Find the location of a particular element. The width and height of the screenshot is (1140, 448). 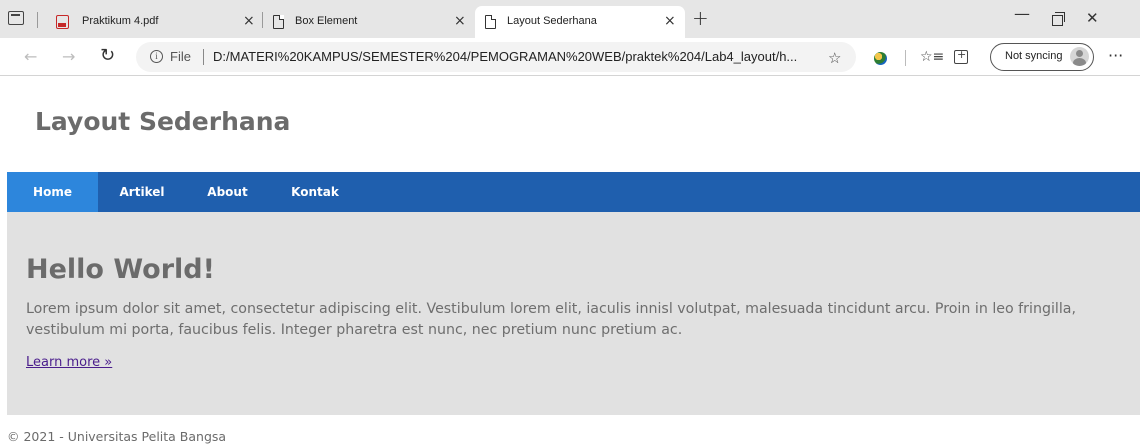

more-menu-icon: ··· is located at coordinates (1115, 55).